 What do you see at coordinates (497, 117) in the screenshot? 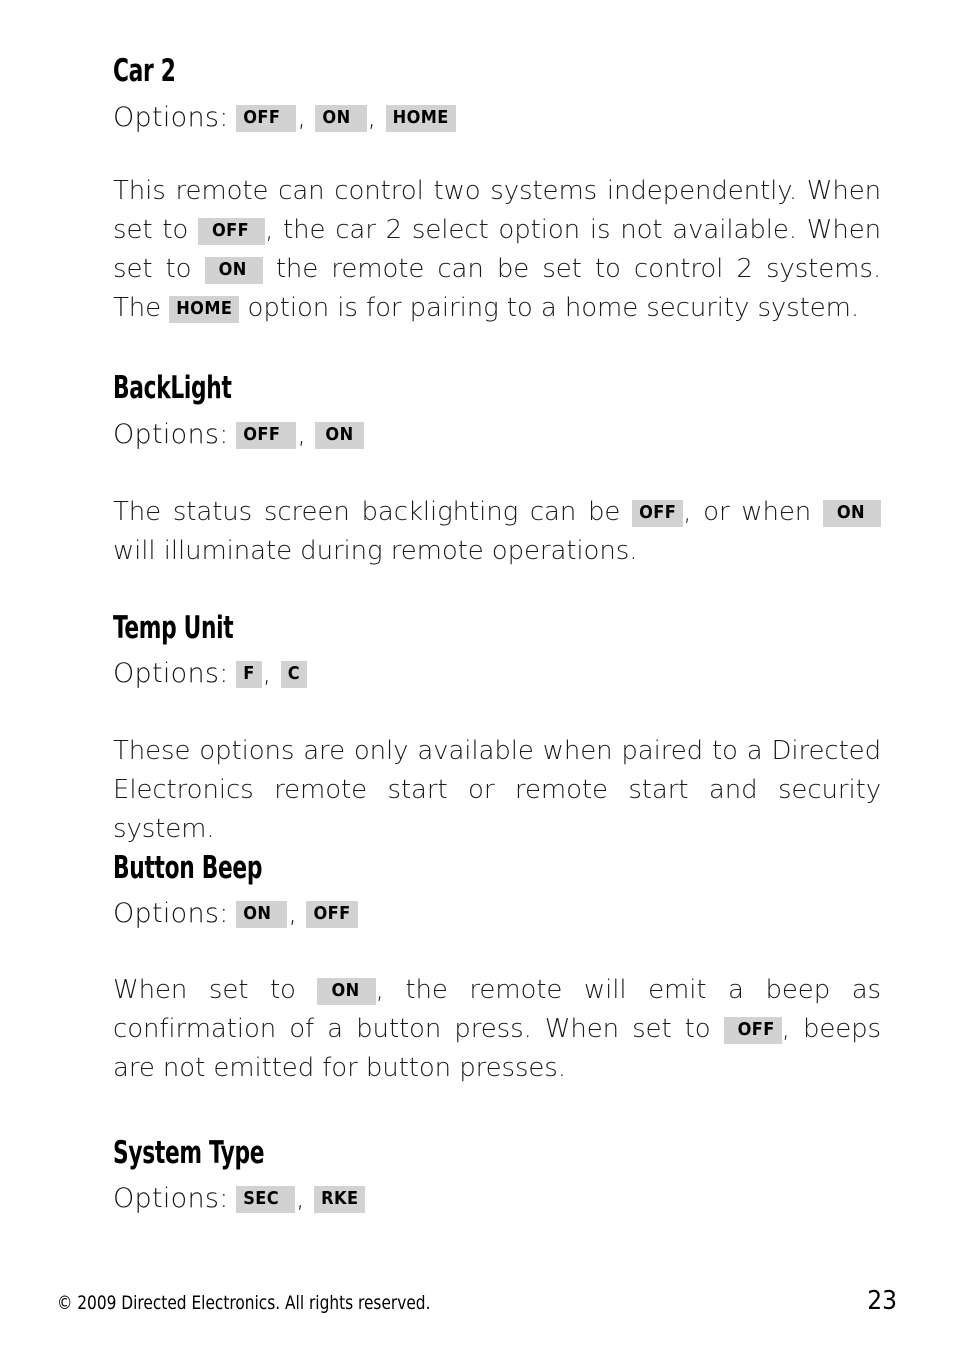
I see `options-row-car-2: Options: OFF, ON, HOME` at bounding box center [497, 117].